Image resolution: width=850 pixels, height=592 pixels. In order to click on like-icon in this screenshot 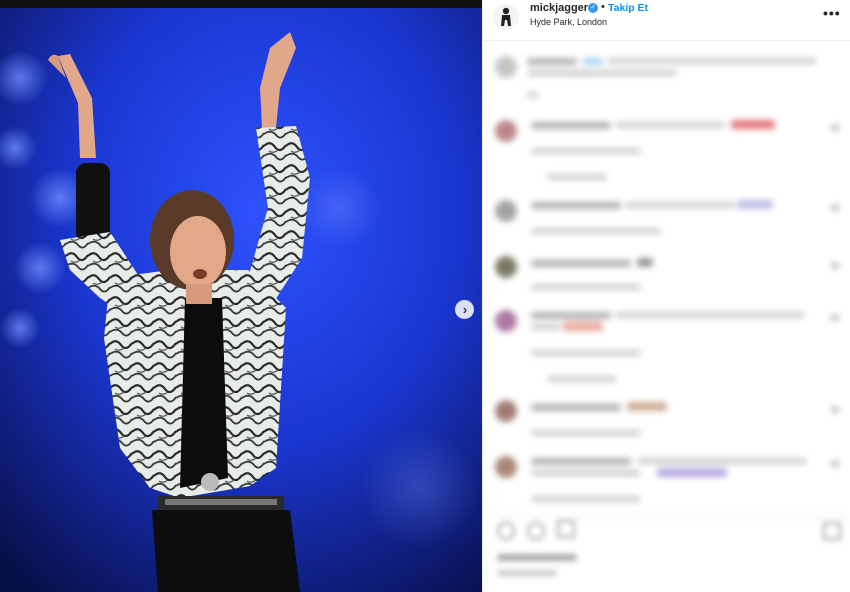, I will do `click(506, 531)`.